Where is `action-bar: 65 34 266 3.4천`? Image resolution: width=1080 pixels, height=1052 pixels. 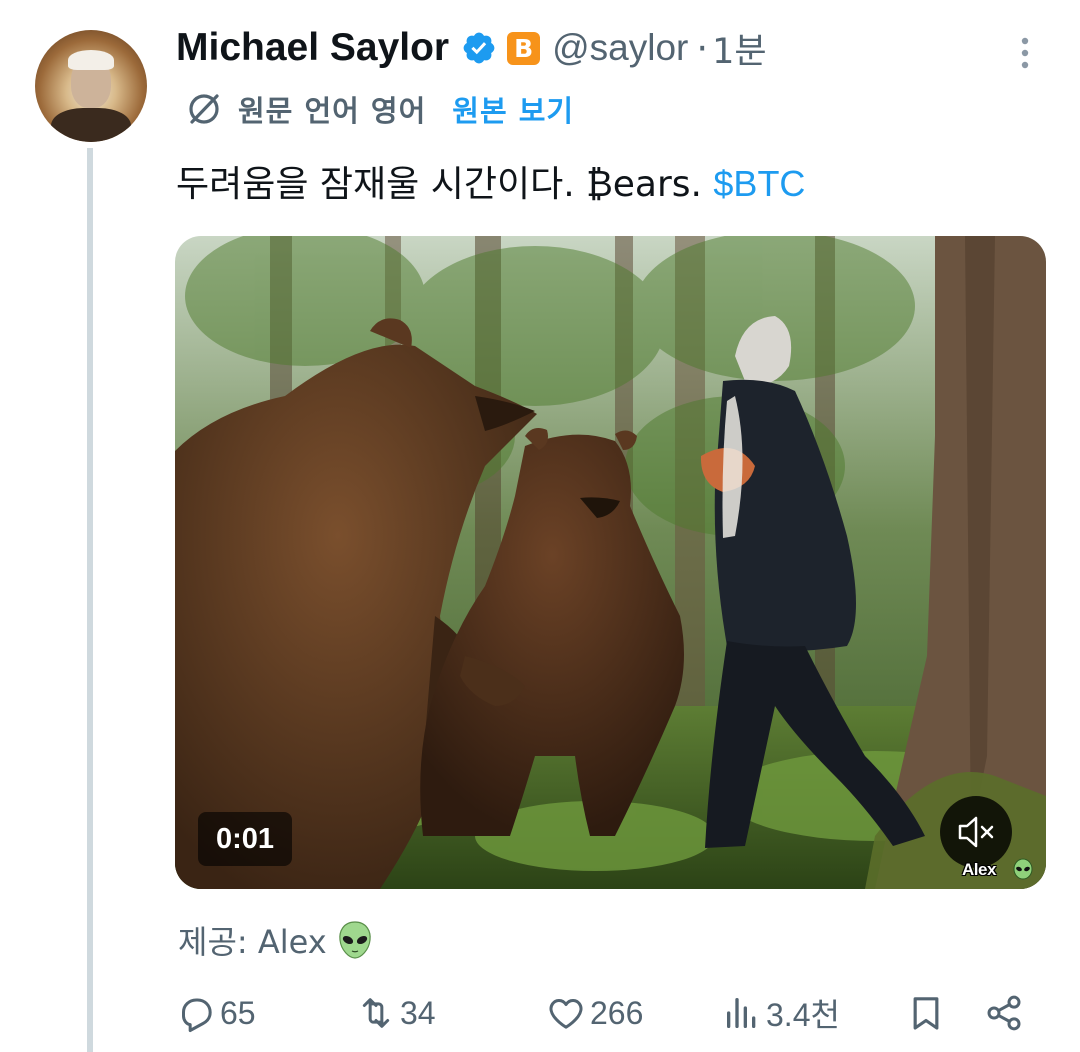
action-bar: 65 34 266 3.4천 is located at coordinates (606, 1013).